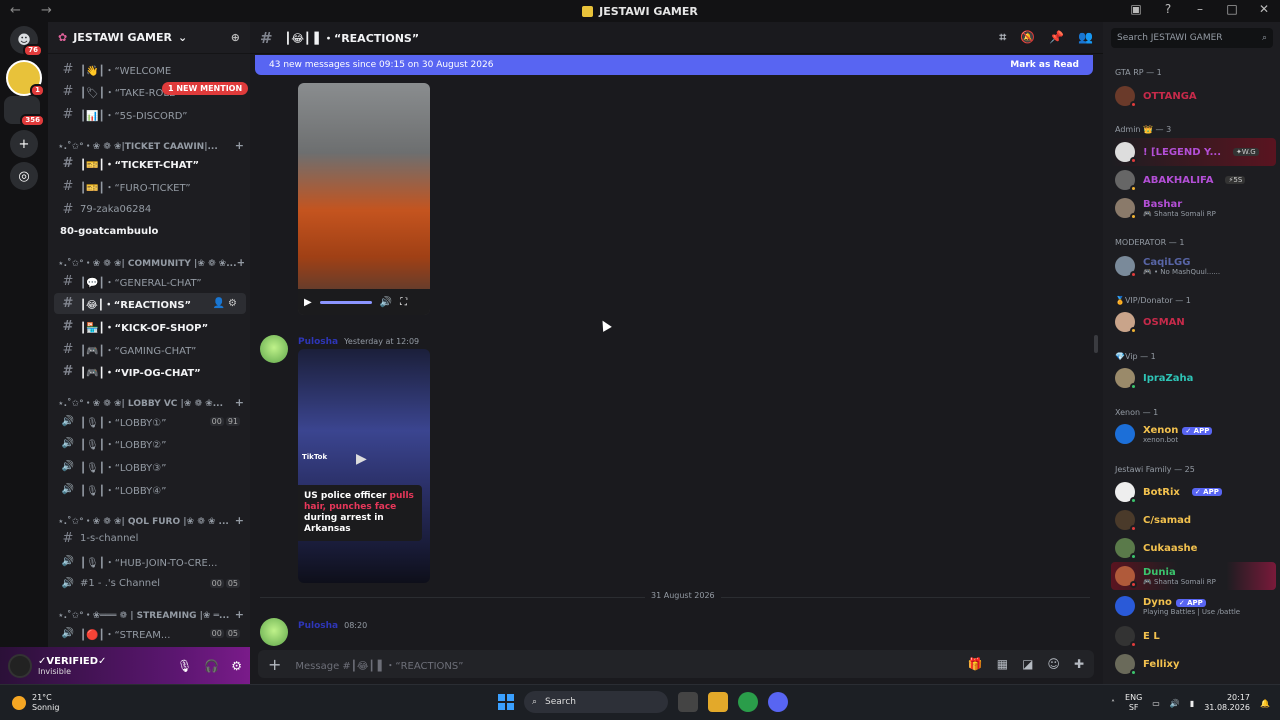 The height and width of the screenshot is (720, 1280). Describe the element at coordinates (150, 326) in the screenshot. I see `channel-kick-of-shop: # ┃🏪┃・“KICK-OF-SHOP”` at that location.